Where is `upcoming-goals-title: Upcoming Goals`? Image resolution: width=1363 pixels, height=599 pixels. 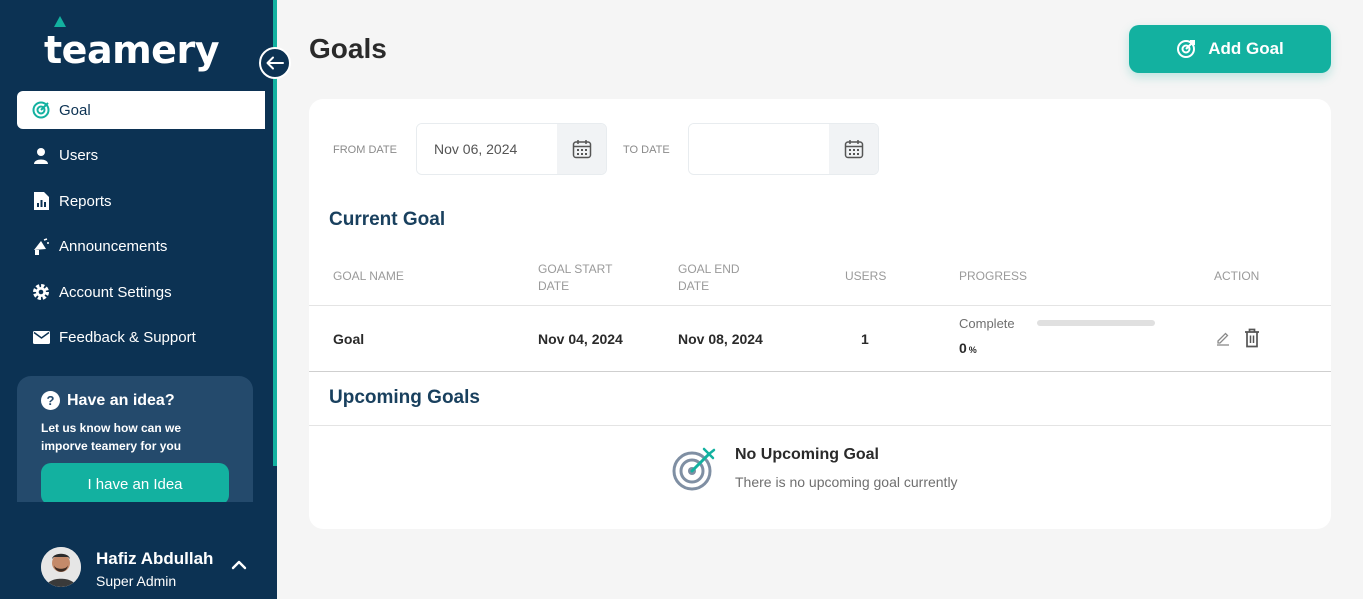 upcoming-goals-title: Upcoming Goals is located at coordinates (404, 397).